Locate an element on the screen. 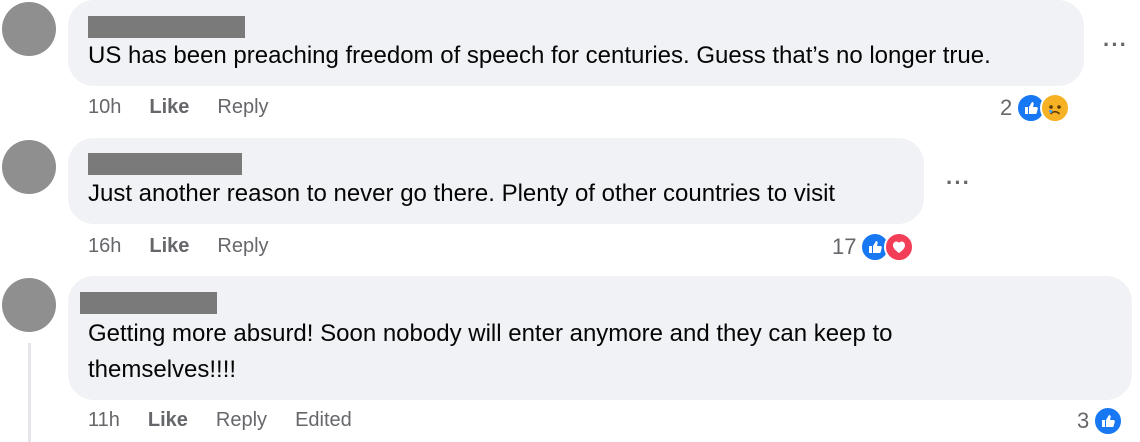 The width and height of the screenshot is (1140, 442). reaction-summary: 2 is located at coordinates (1035, 108).